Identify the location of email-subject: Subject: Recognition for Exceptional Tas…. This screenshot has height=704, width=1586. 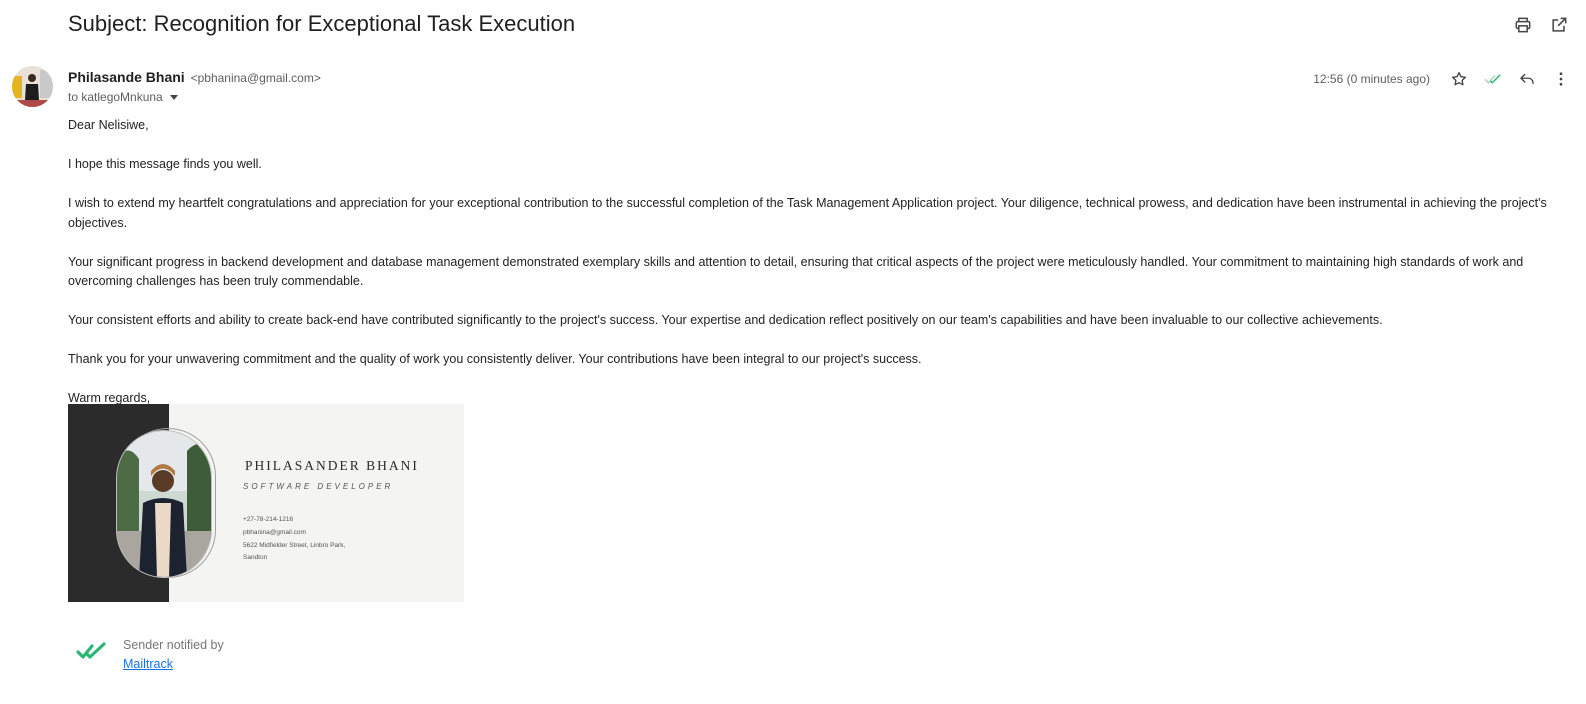
(322, 23).